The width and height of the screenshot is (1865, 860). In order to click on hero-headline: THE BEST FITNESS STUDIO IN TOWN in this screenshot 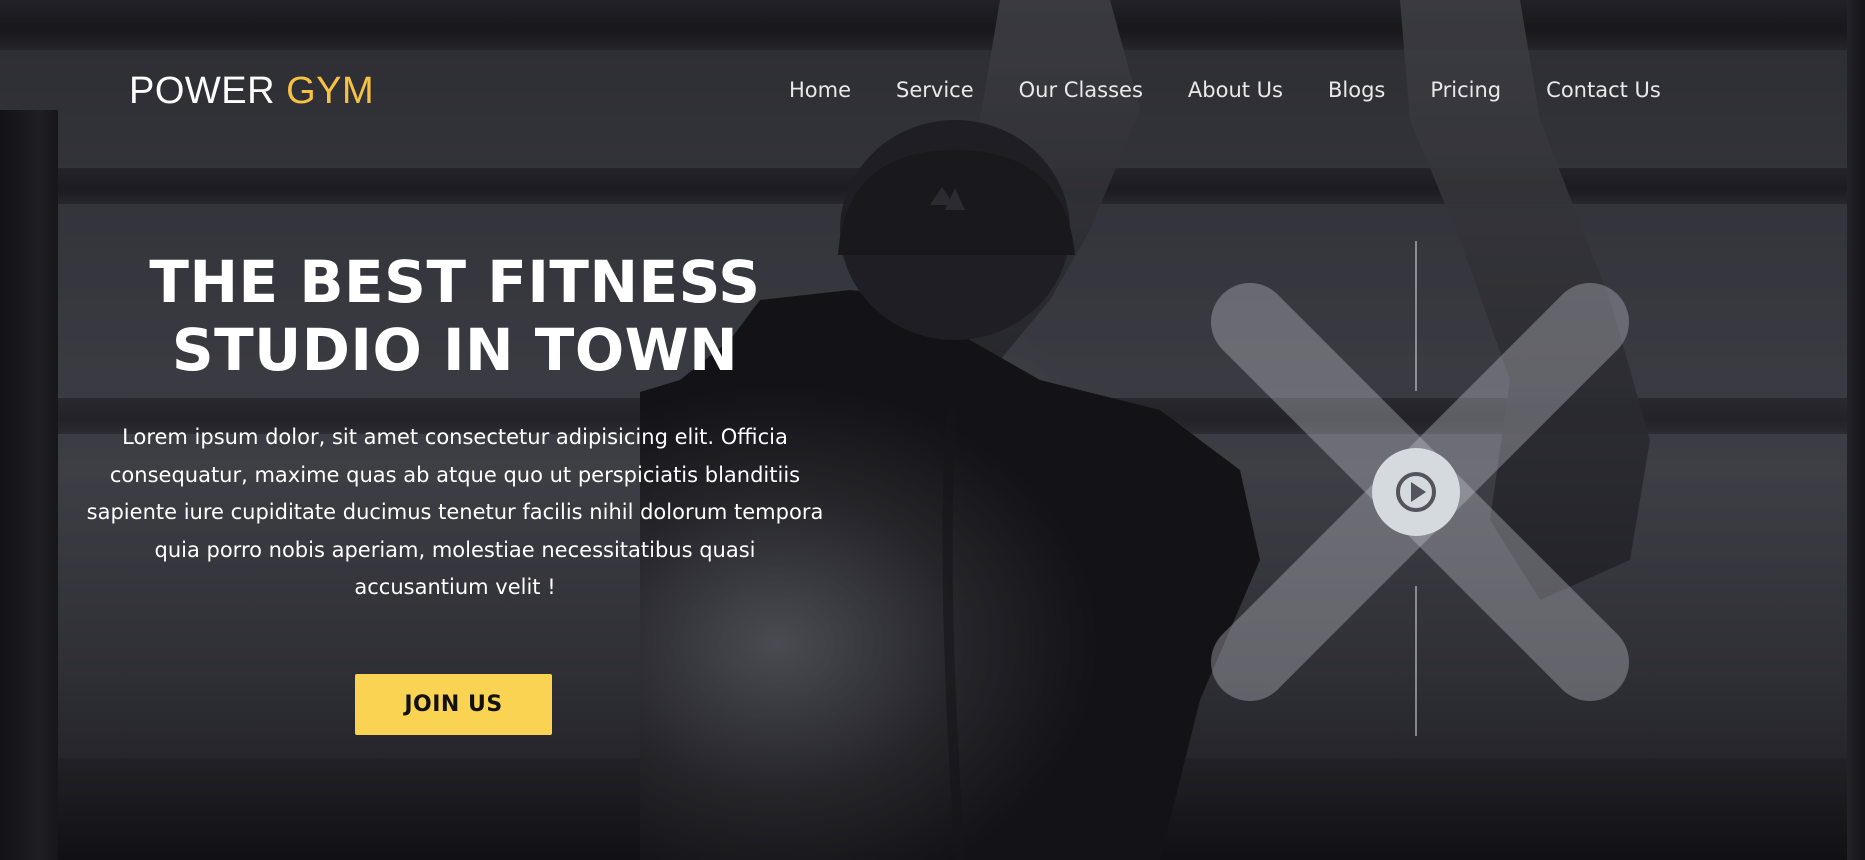, I will do `click(455, 316)`.